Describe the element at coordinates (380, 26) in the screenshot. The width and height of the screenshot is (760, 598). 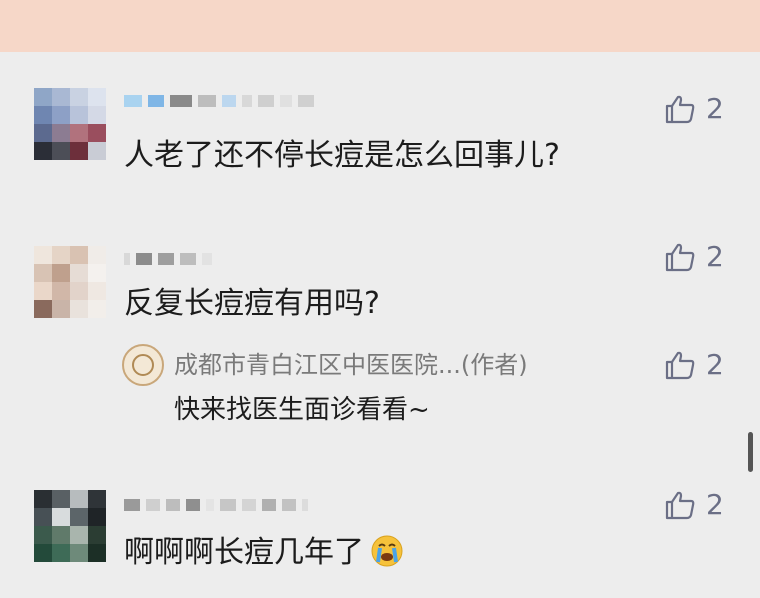
I see `top-banner` at that location.